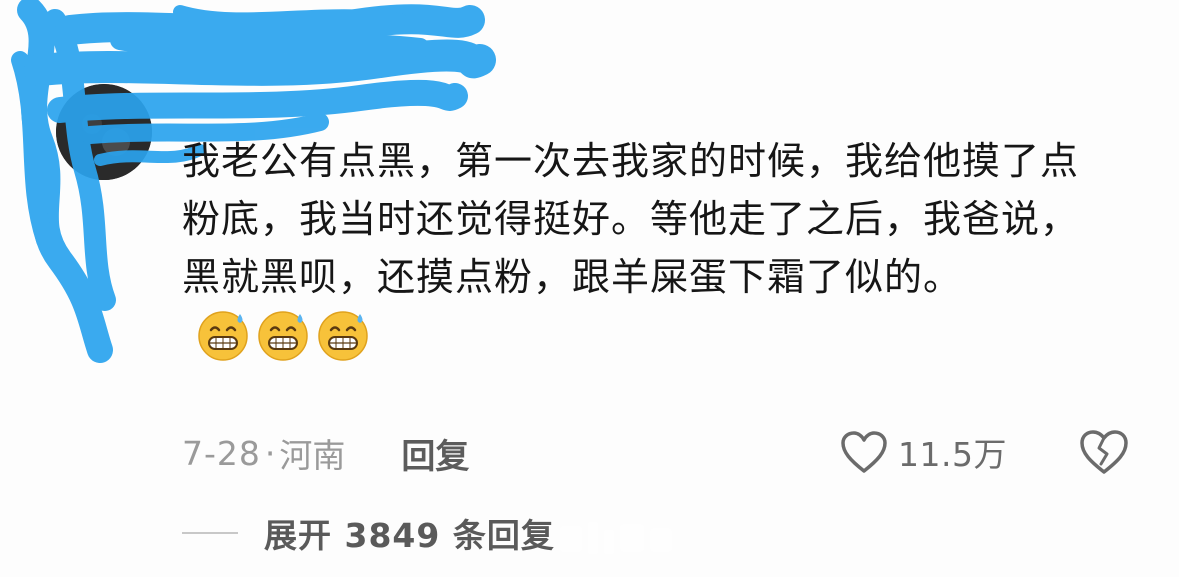 The height and width of the screenshot is (577, 1179). I want to click on expand-divider, so click(210, 533).